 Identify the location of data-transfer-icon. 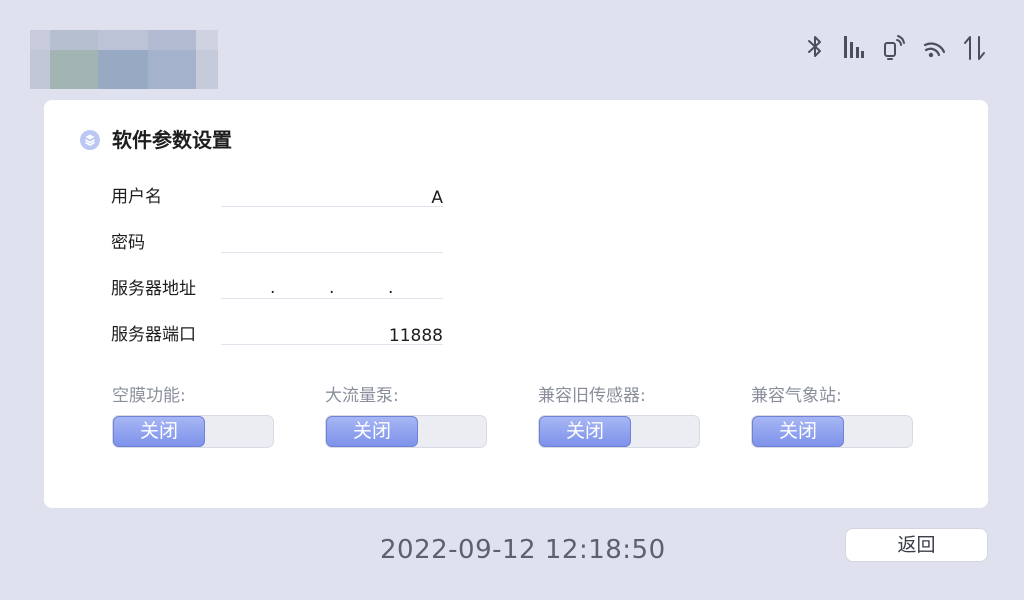
(974, 48).